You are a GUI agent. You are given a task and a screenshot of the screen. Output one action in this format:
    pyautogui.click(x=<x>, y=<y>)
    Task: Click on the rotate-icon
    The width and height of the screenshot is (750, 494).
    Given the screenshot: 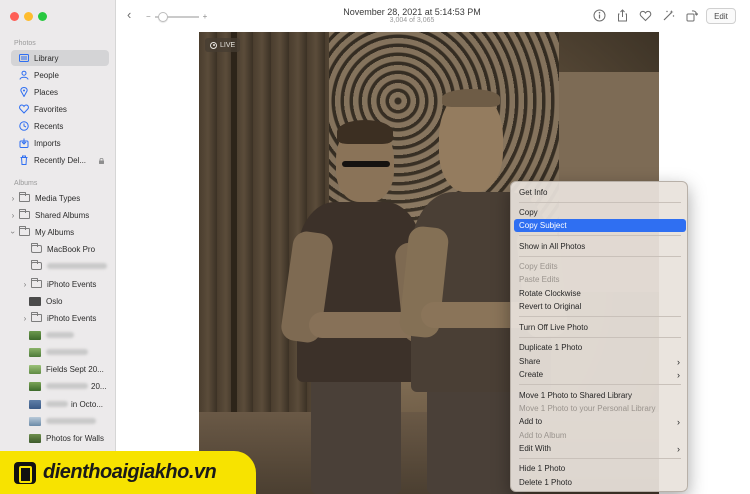 What is the action you would take?
    pyautogui.click(x=692, y=15)
    